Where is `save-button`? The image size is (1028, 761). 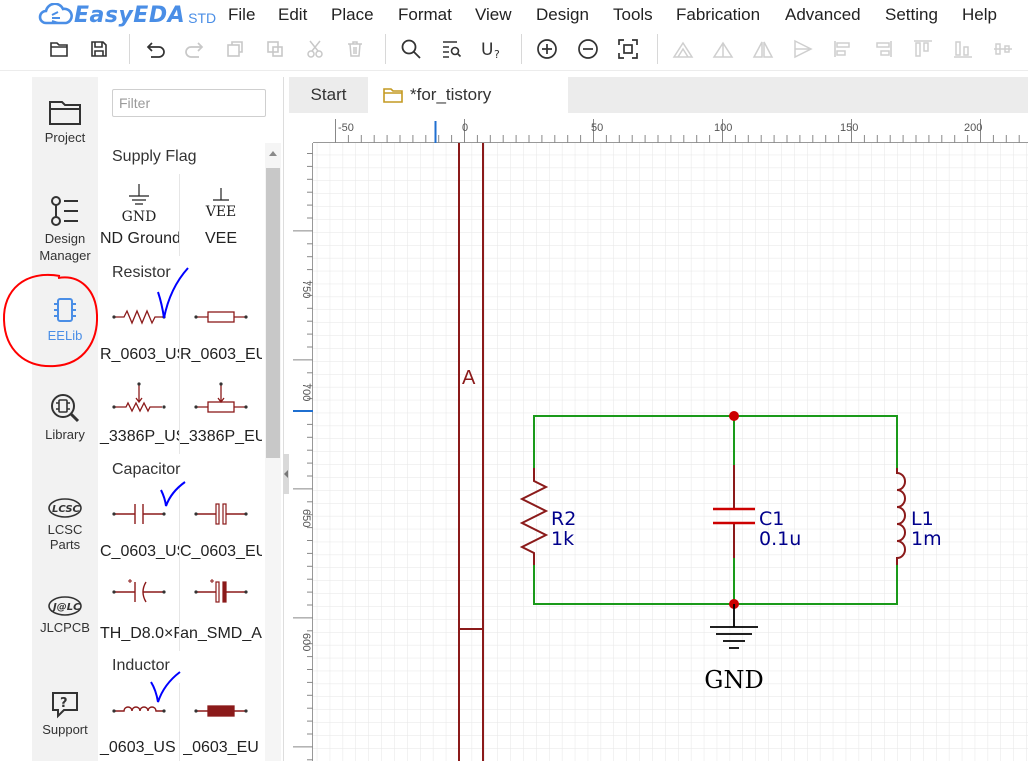
save-button is located at coordinates (99, 49).